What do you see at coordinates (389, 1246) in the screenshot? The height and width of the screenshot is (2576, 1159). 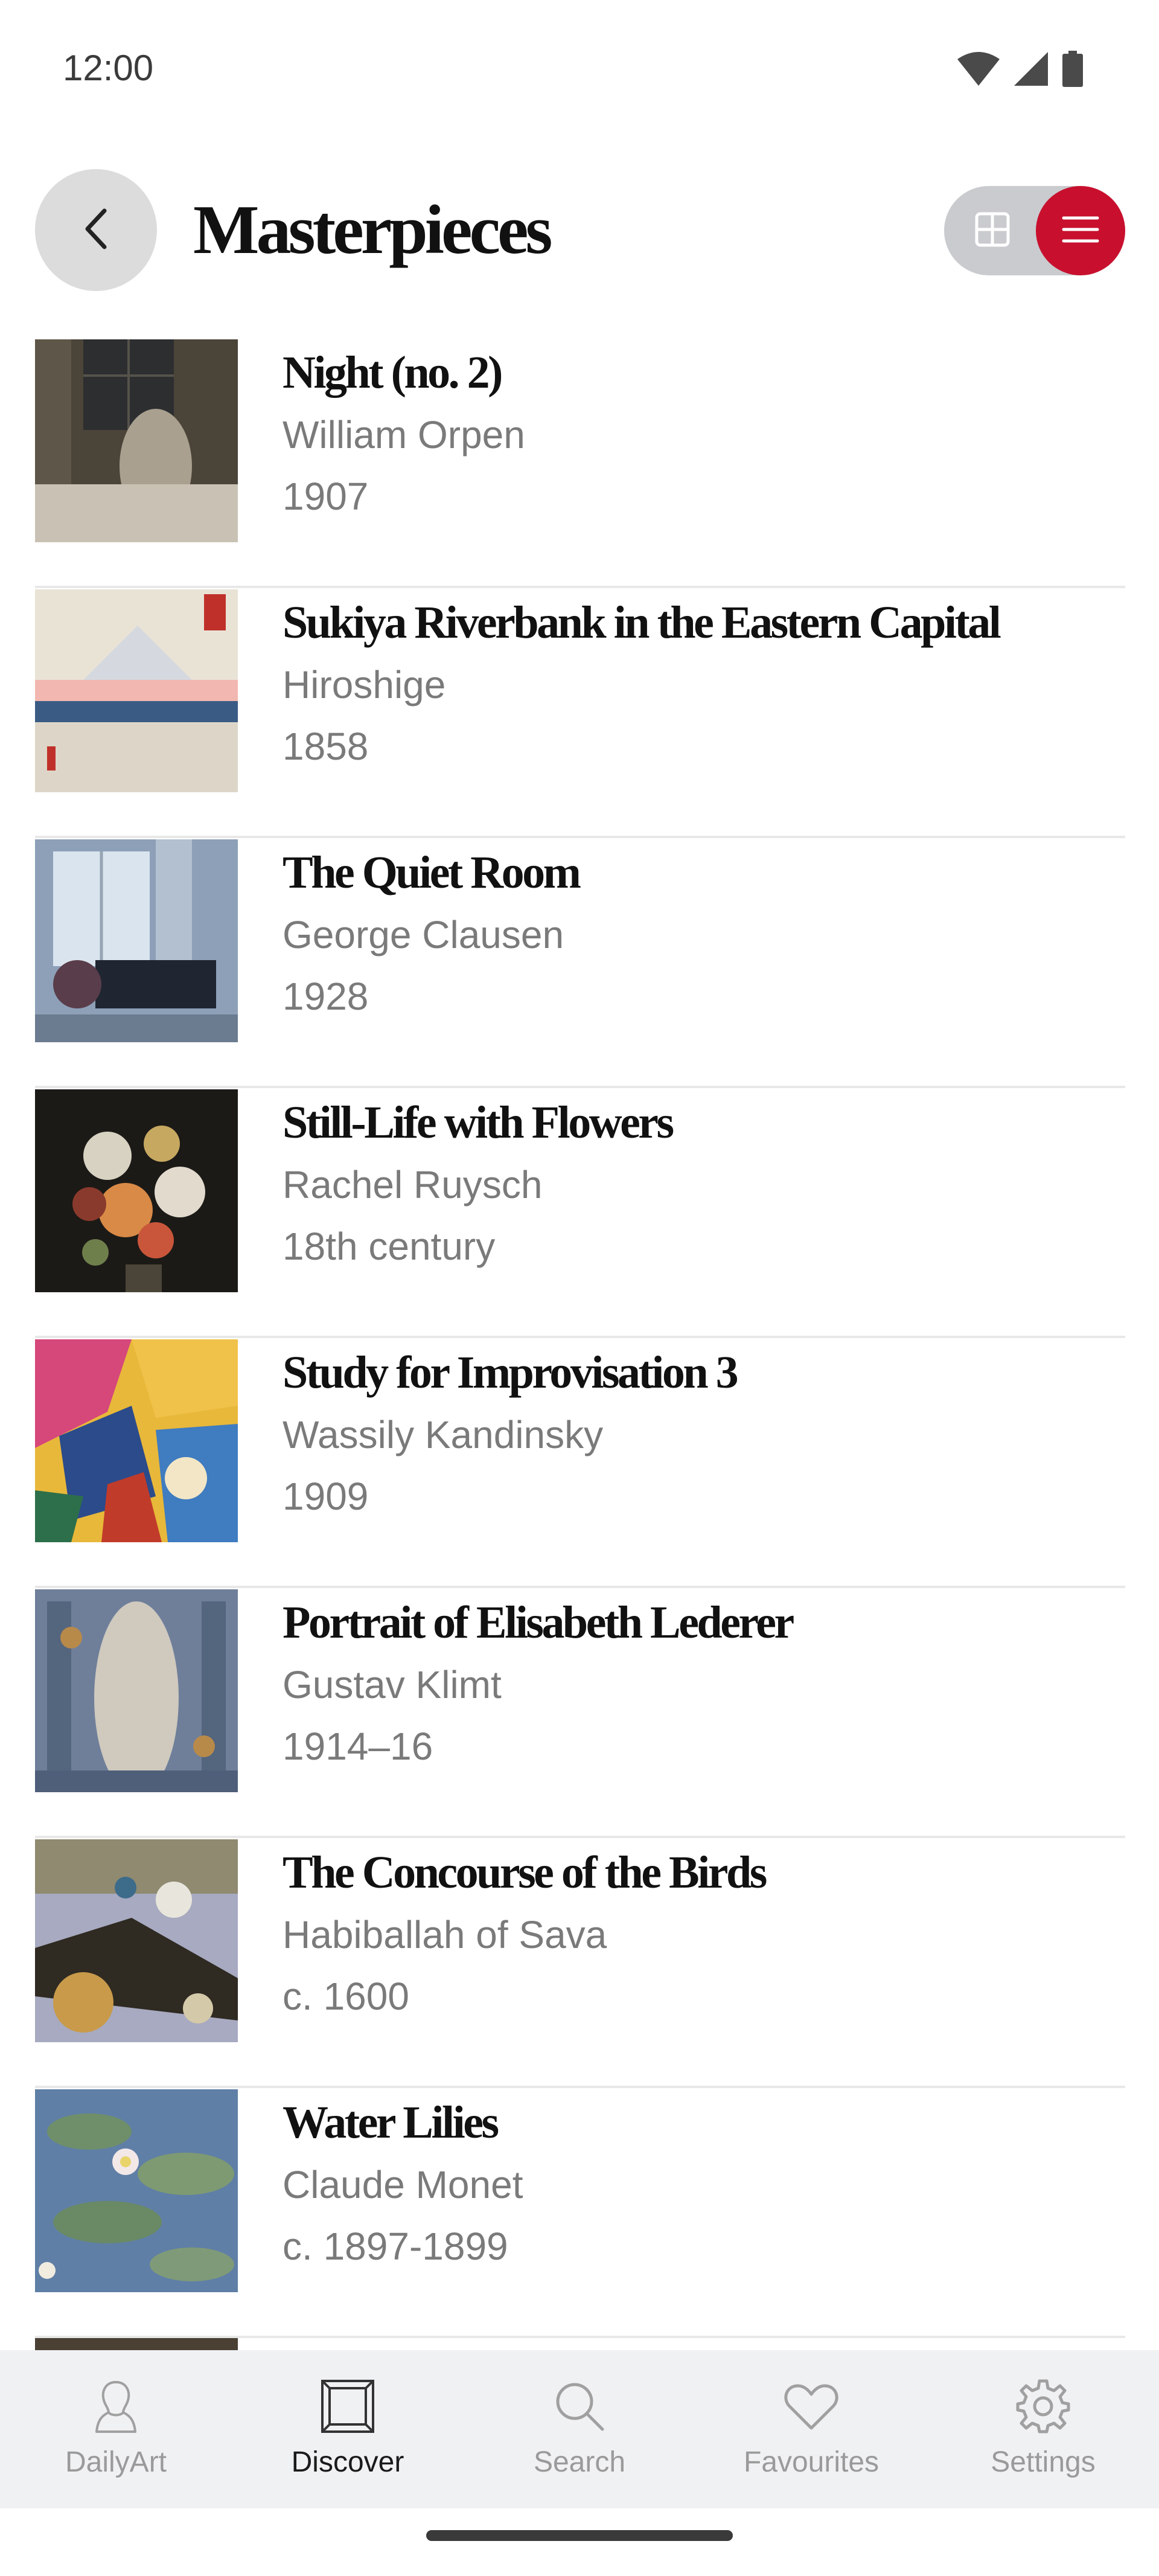 I see `artwork-date: 18th century` at bounding box center [389, 1246].